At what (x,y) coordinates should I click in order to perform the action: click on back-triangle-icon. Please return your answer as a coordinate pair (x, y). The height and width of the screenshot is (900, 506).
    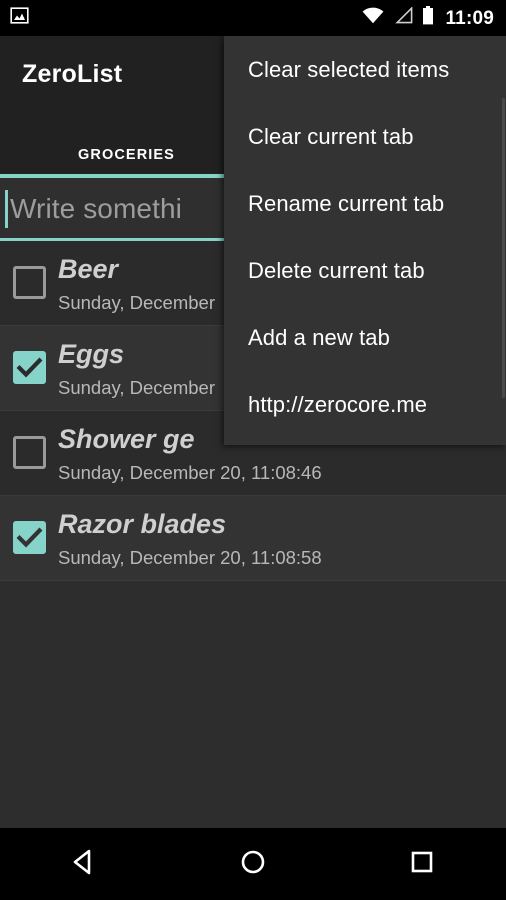
    Looking at the image, I should click on (84, 864).